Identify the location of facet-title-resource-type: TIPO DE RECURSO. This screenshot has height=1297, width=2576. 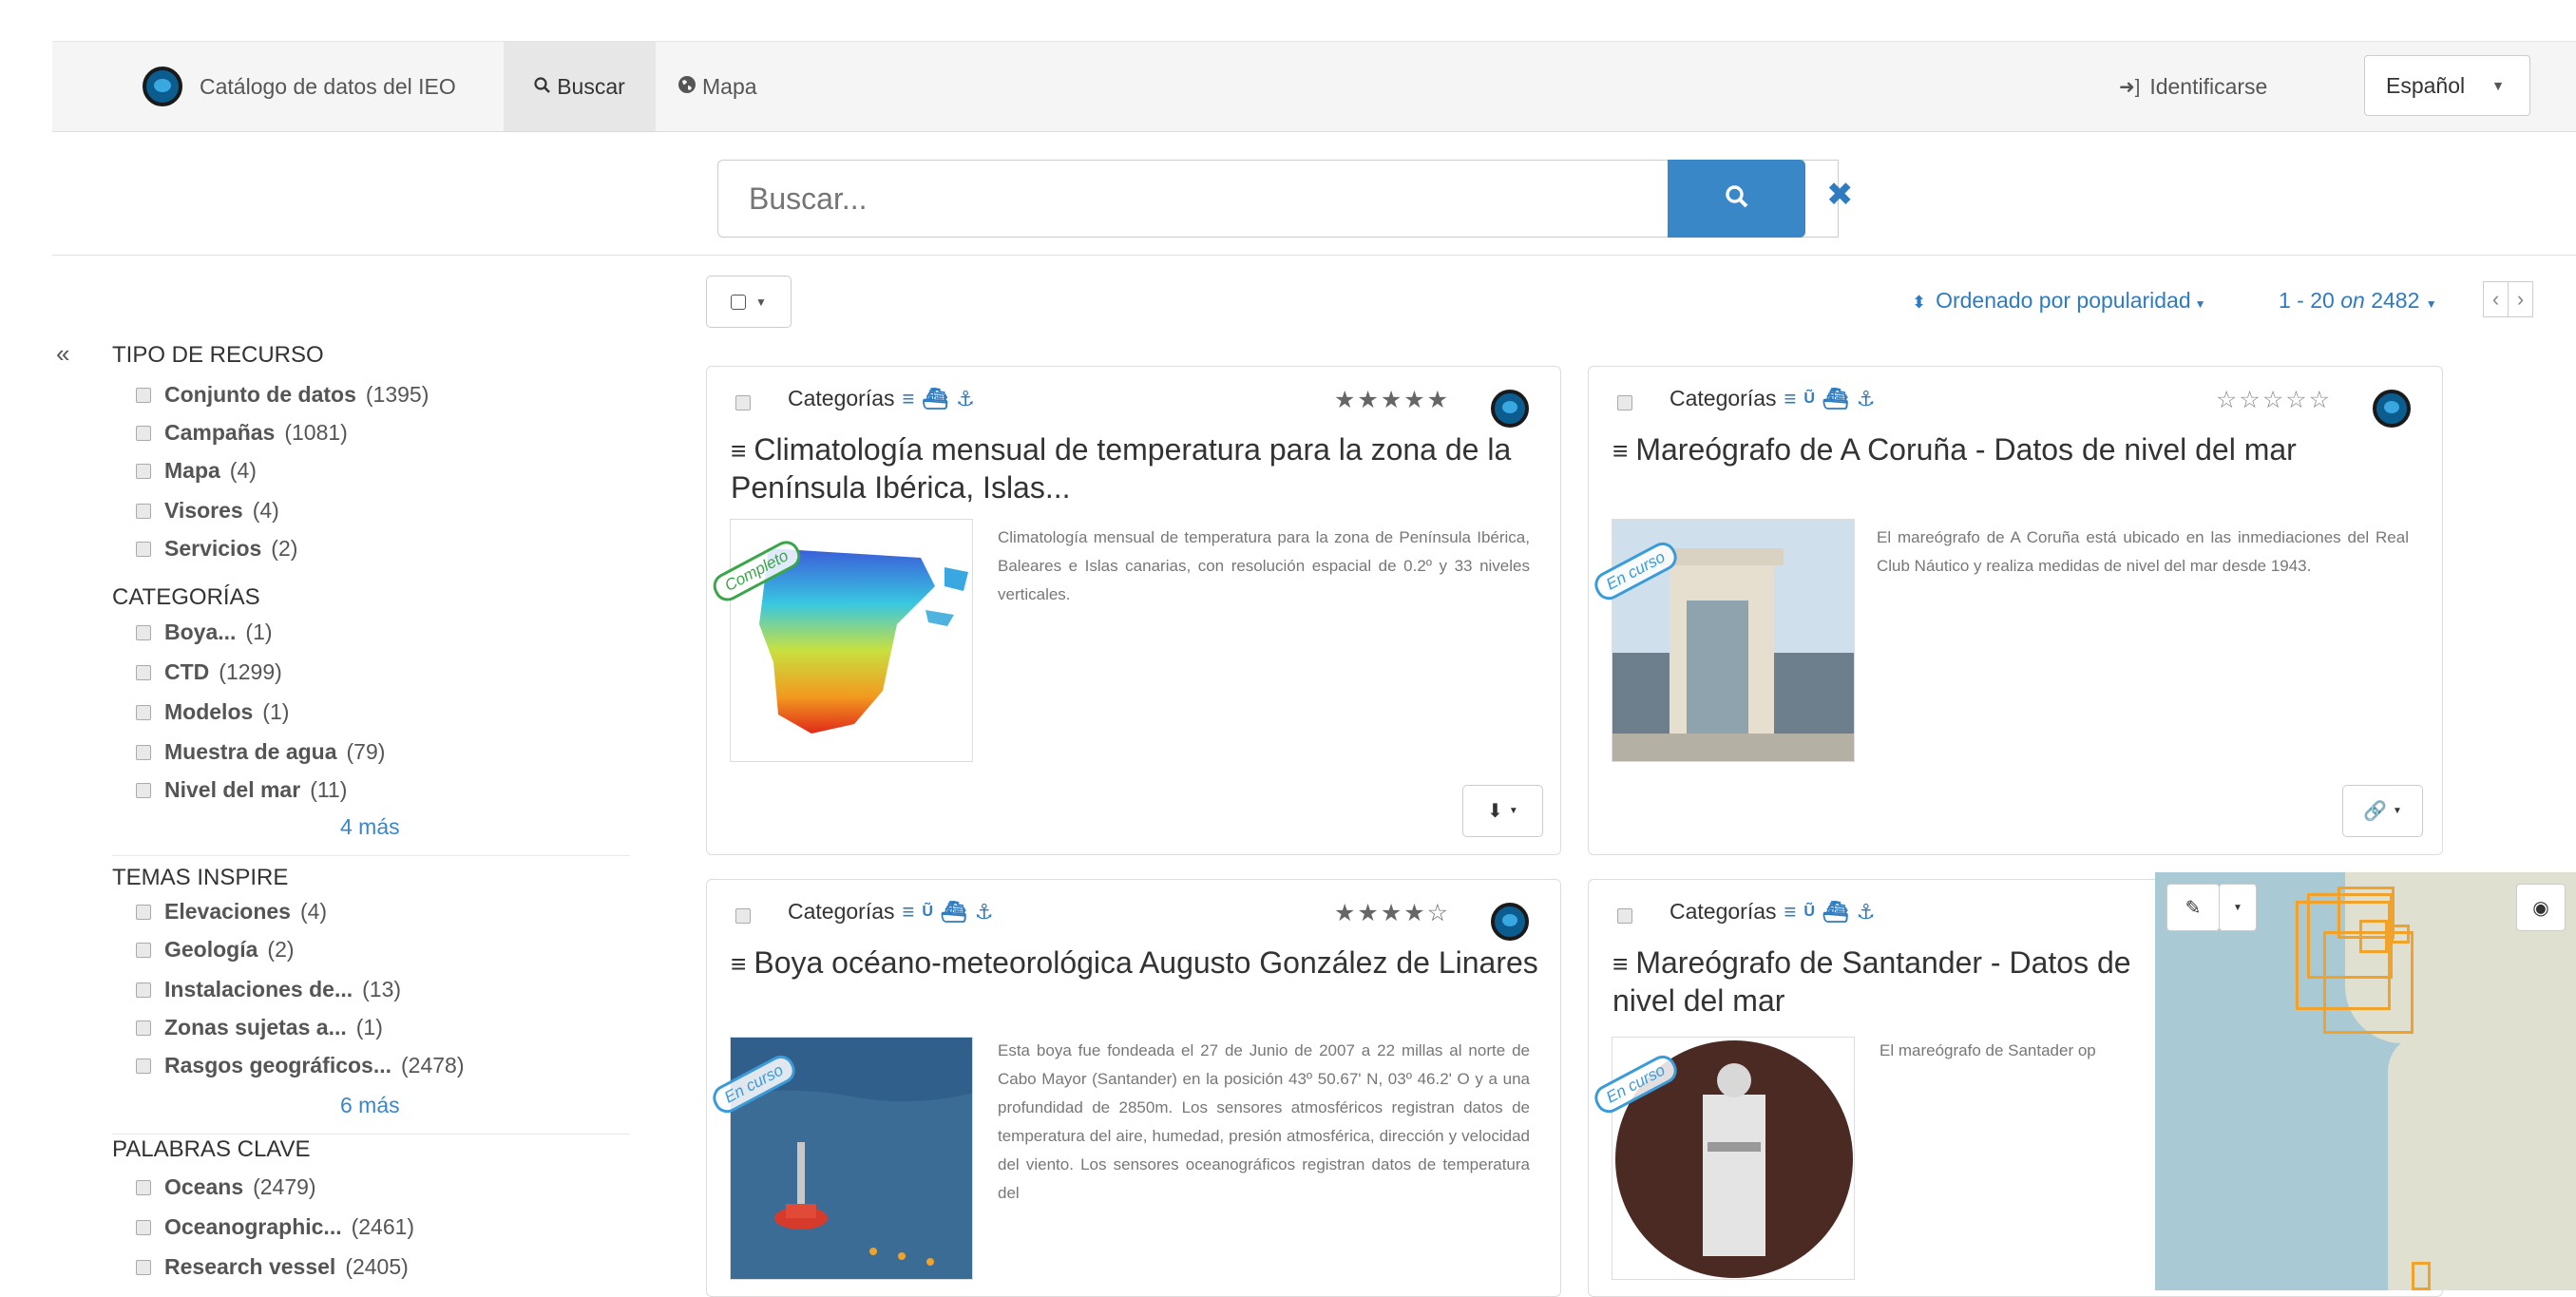
(218, 355).